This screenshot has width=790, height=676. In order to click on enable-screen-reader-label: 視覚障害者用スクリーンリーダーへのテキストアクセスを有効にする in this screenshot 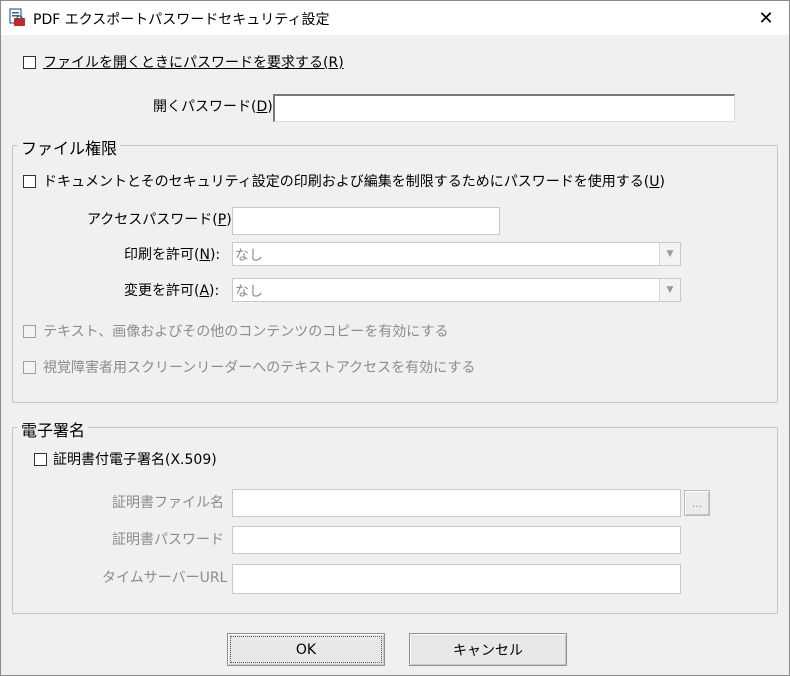, I will do `click(259, 367)`.